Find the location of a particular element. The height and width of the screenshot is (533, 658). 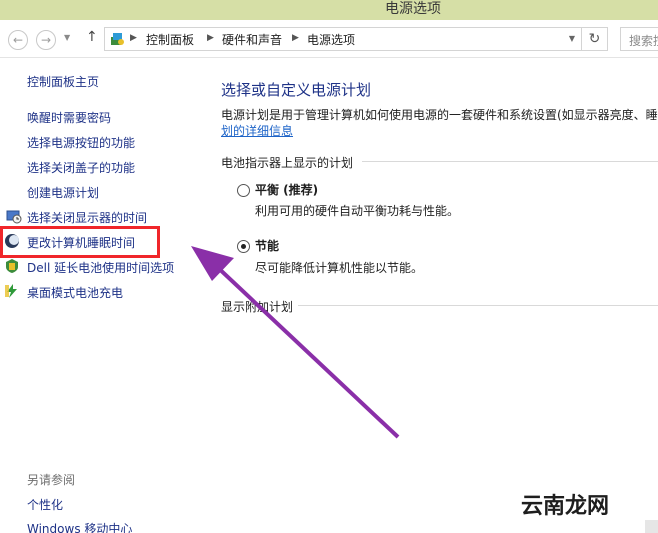

address-dropdown-icon: ▼ is located at coordinates (572, 38).